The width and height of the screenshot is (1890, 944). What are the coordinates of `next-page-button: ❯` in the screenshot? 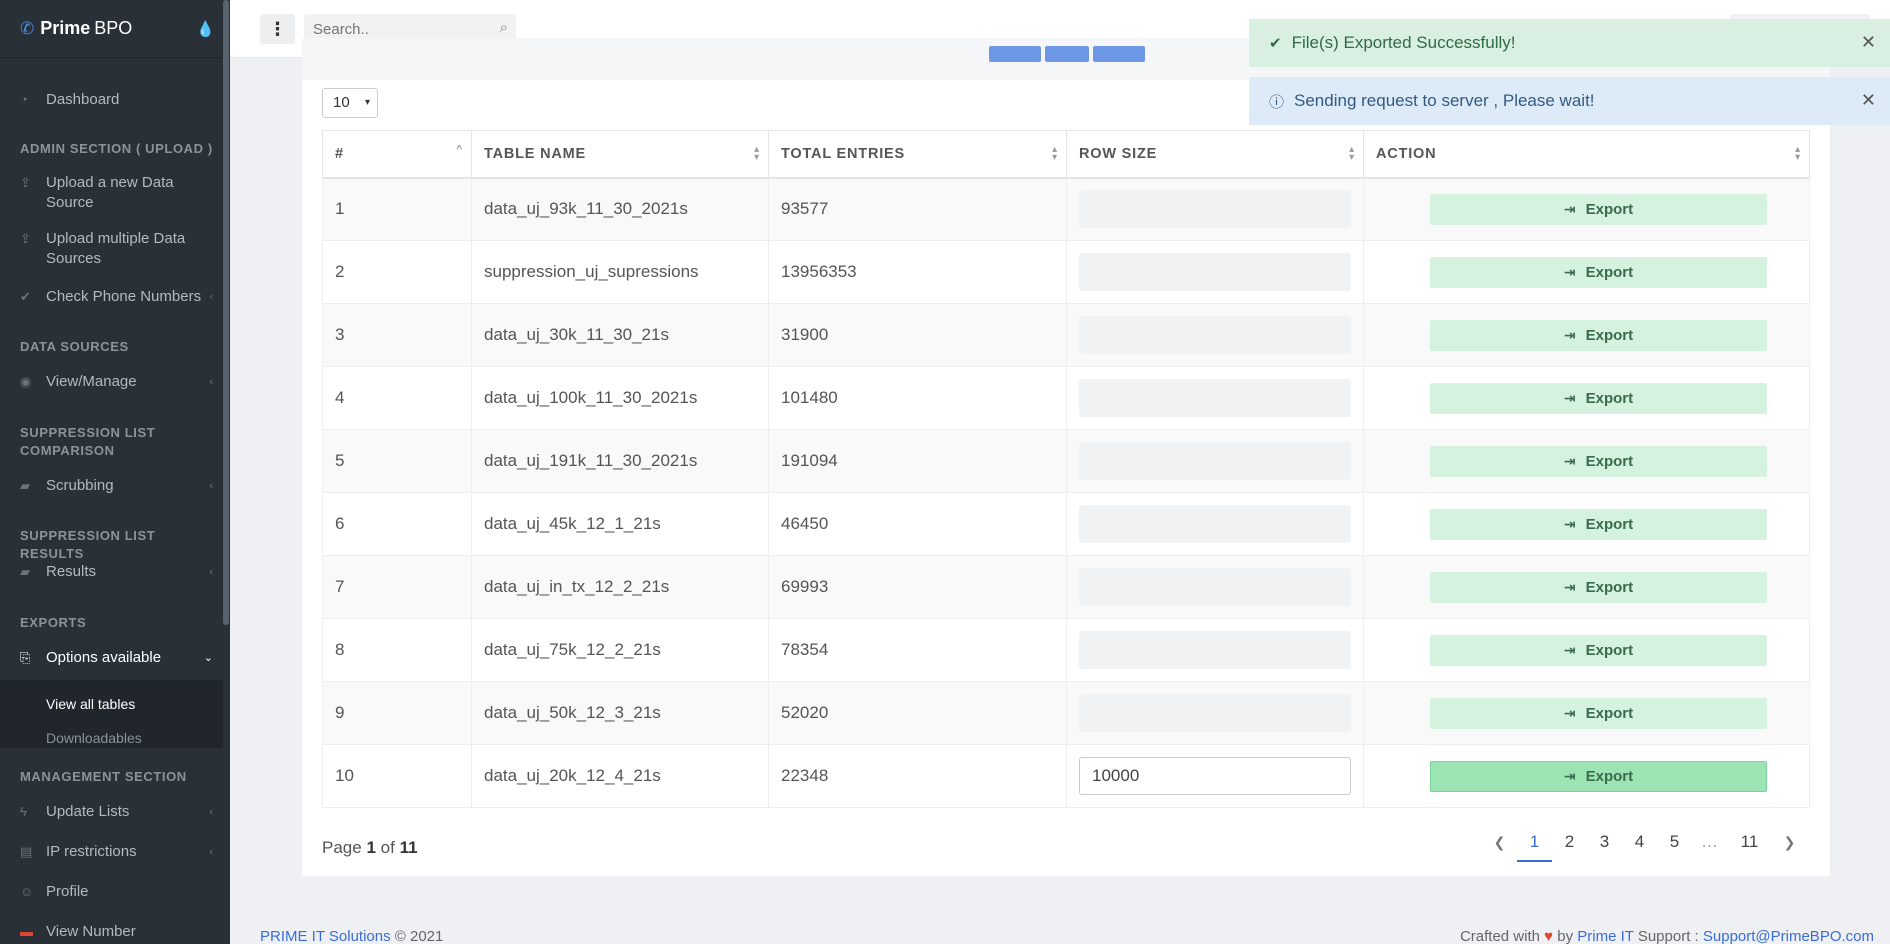 It's located at (1789, 843).